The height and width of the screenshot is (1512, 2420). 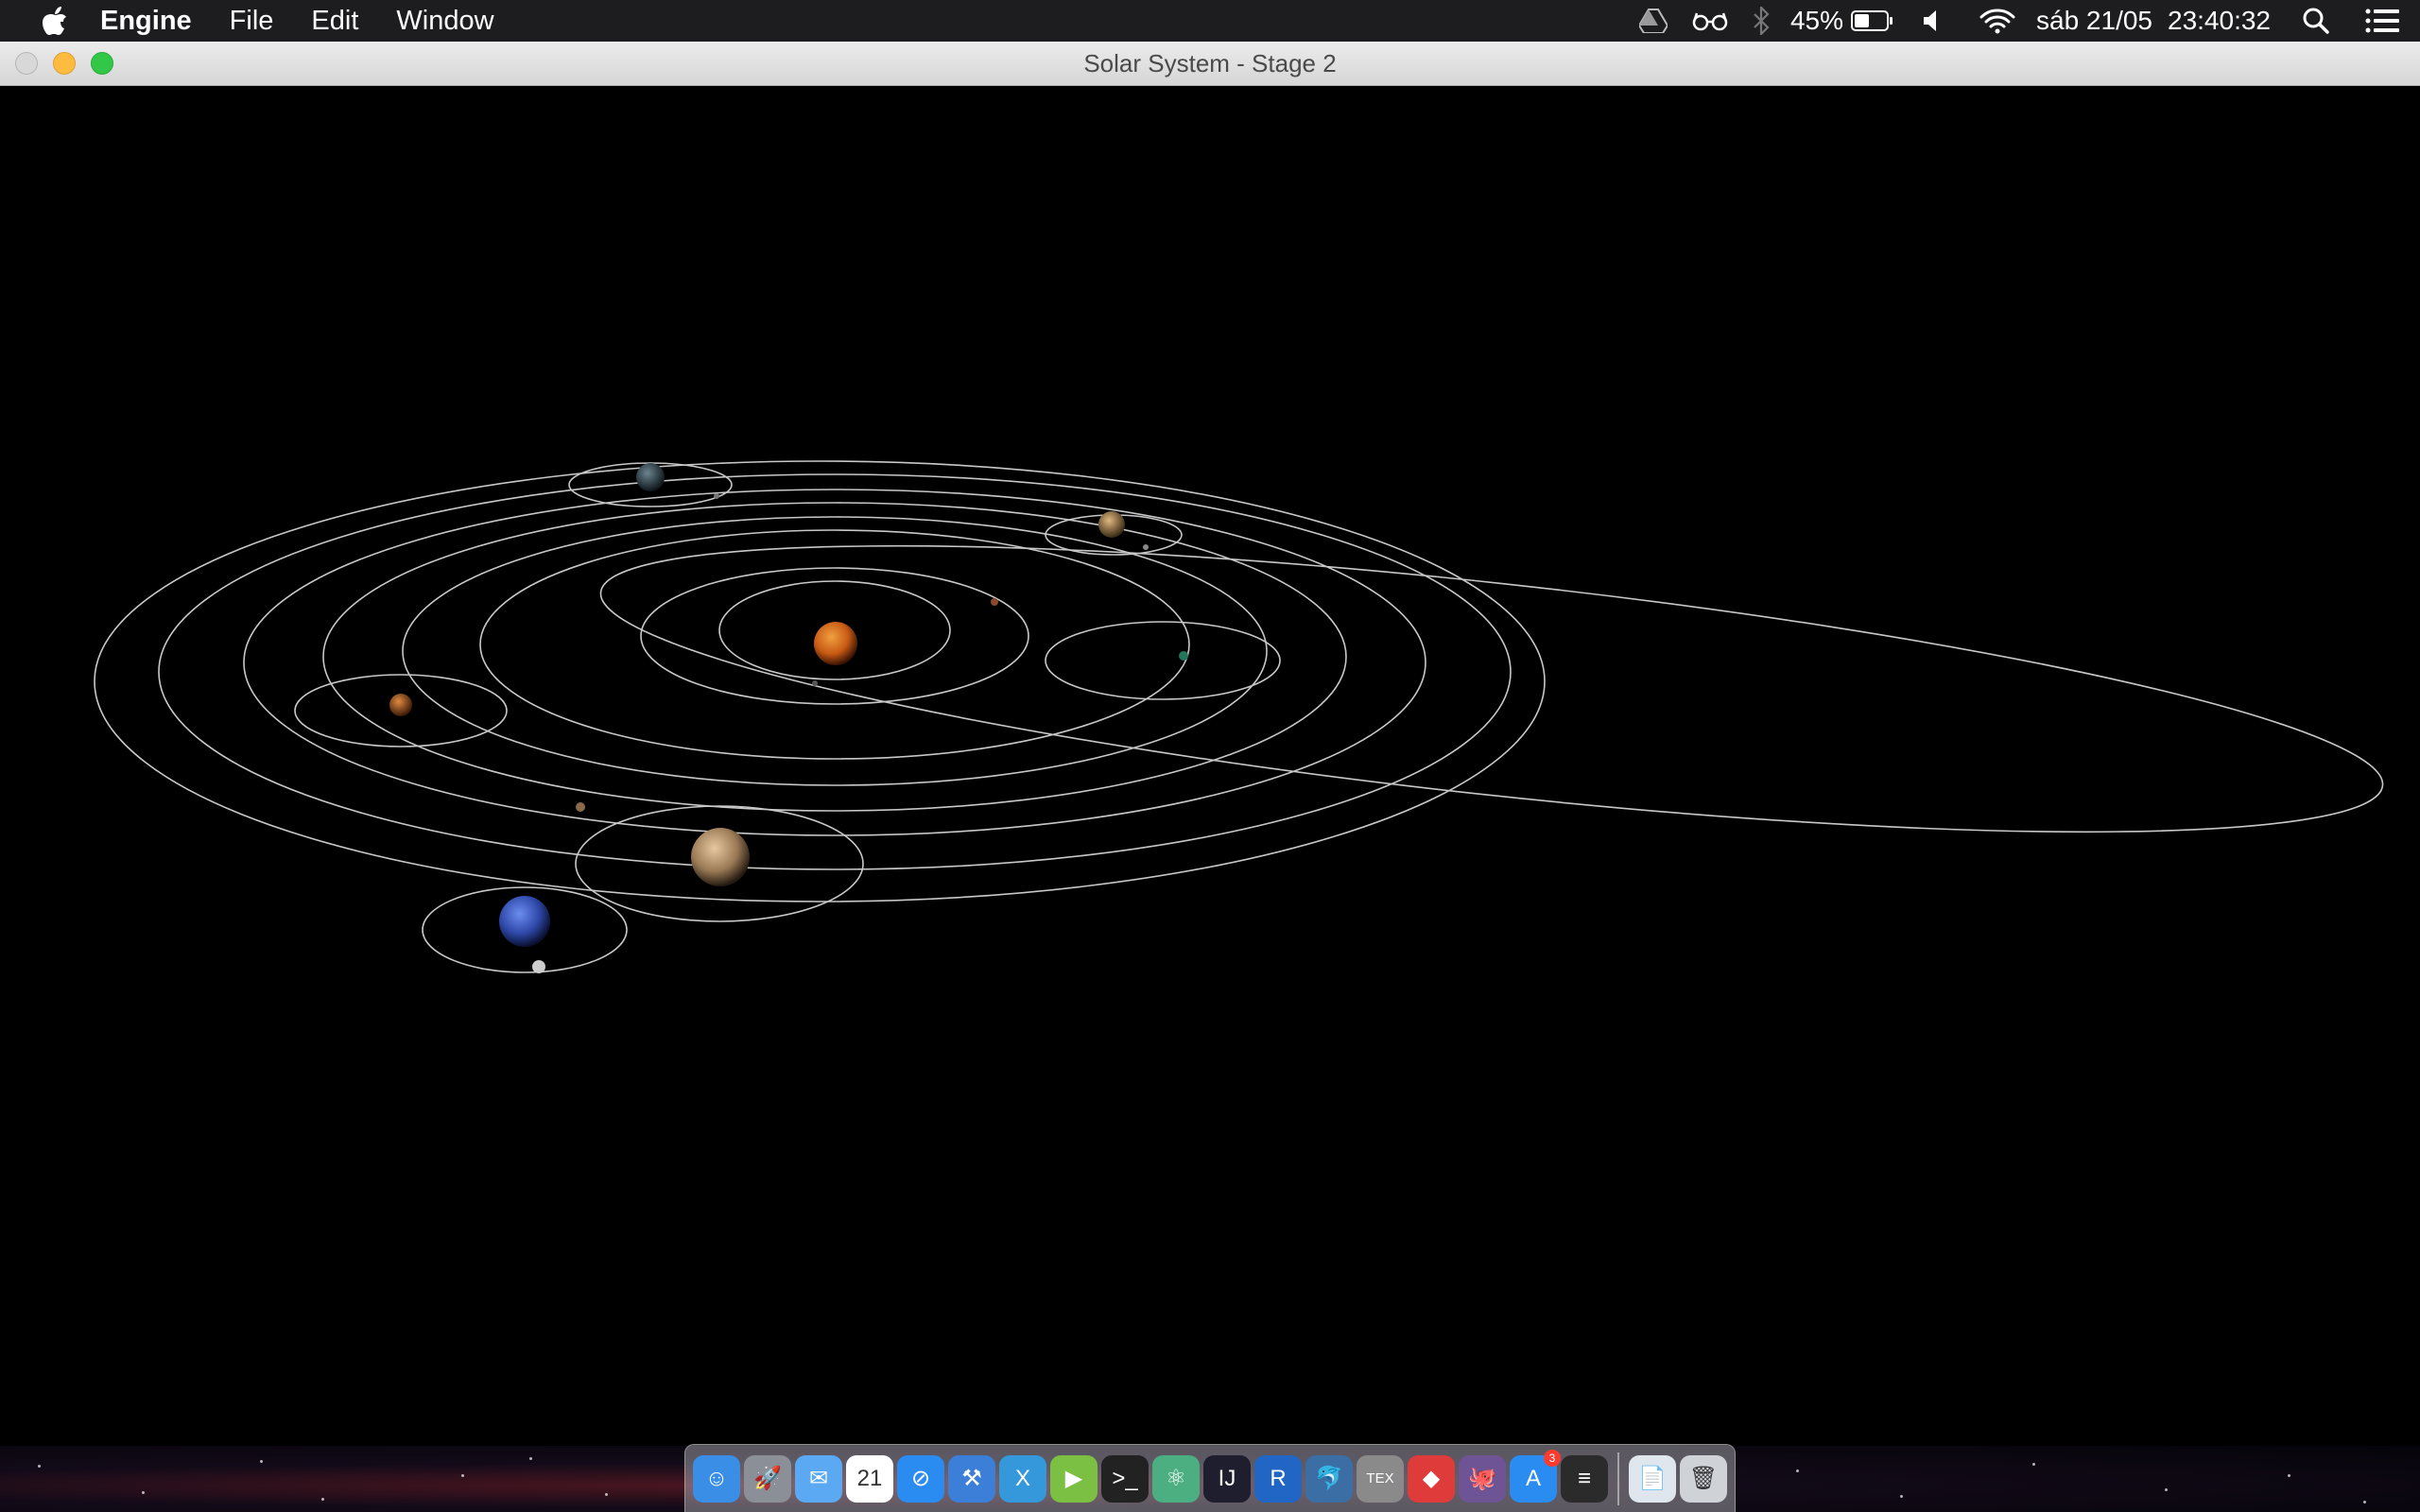 I want to click on celestial-bodies, so click(x=788, y=718).